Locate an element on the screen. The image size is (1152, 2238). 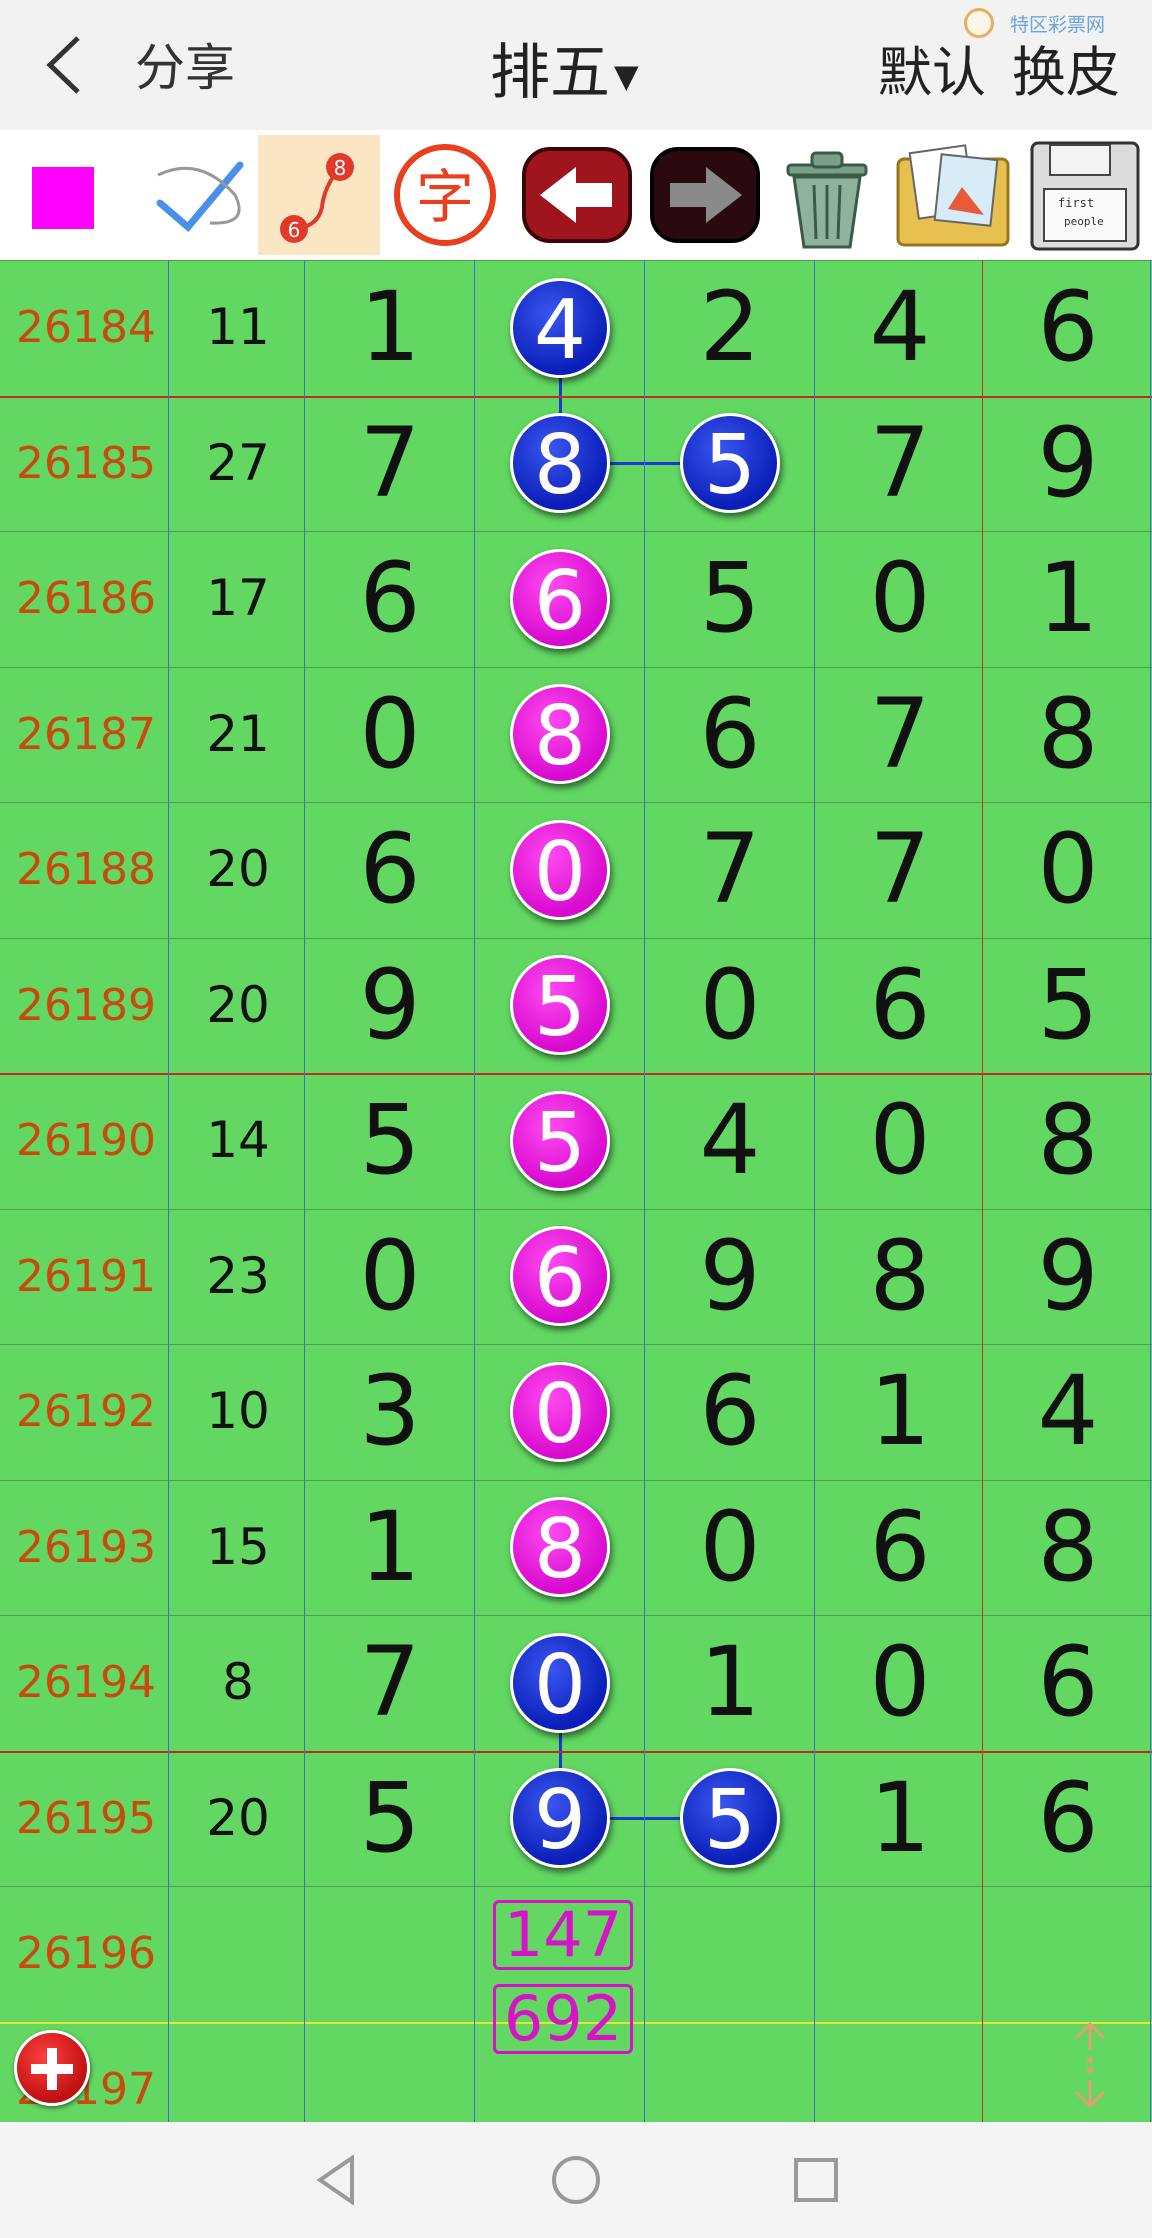
digit-sum: 20 is located at coordinates (238, 1004).